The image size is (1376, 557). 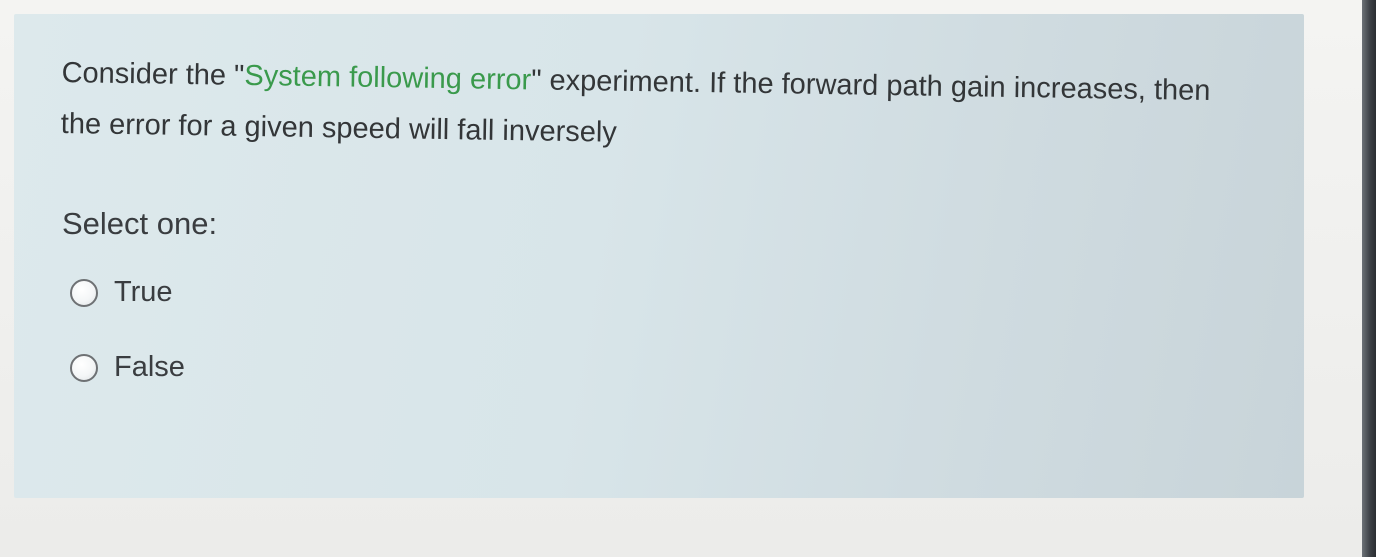 I want to click on option-true-label: True, so click(x=143, y=292).